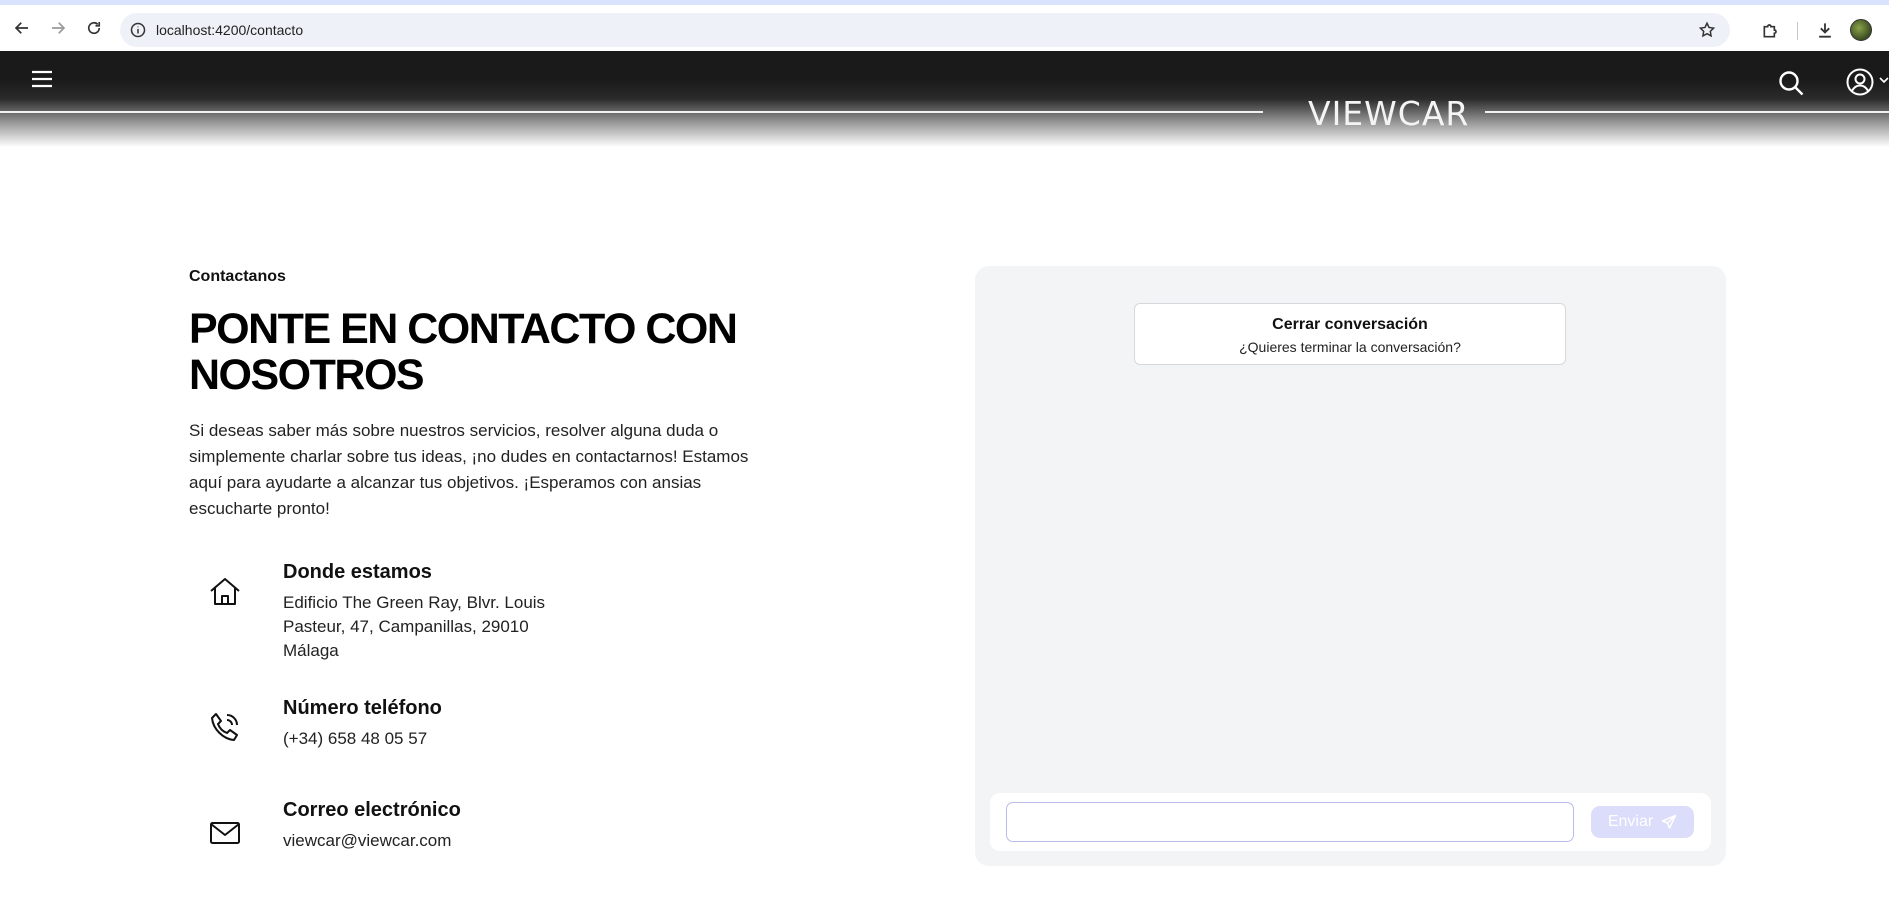 Image resolution: width=1889 pixels, height=919 pixels. I want to click on address-bar: localhost:4200/contacto, so click(925, 30).